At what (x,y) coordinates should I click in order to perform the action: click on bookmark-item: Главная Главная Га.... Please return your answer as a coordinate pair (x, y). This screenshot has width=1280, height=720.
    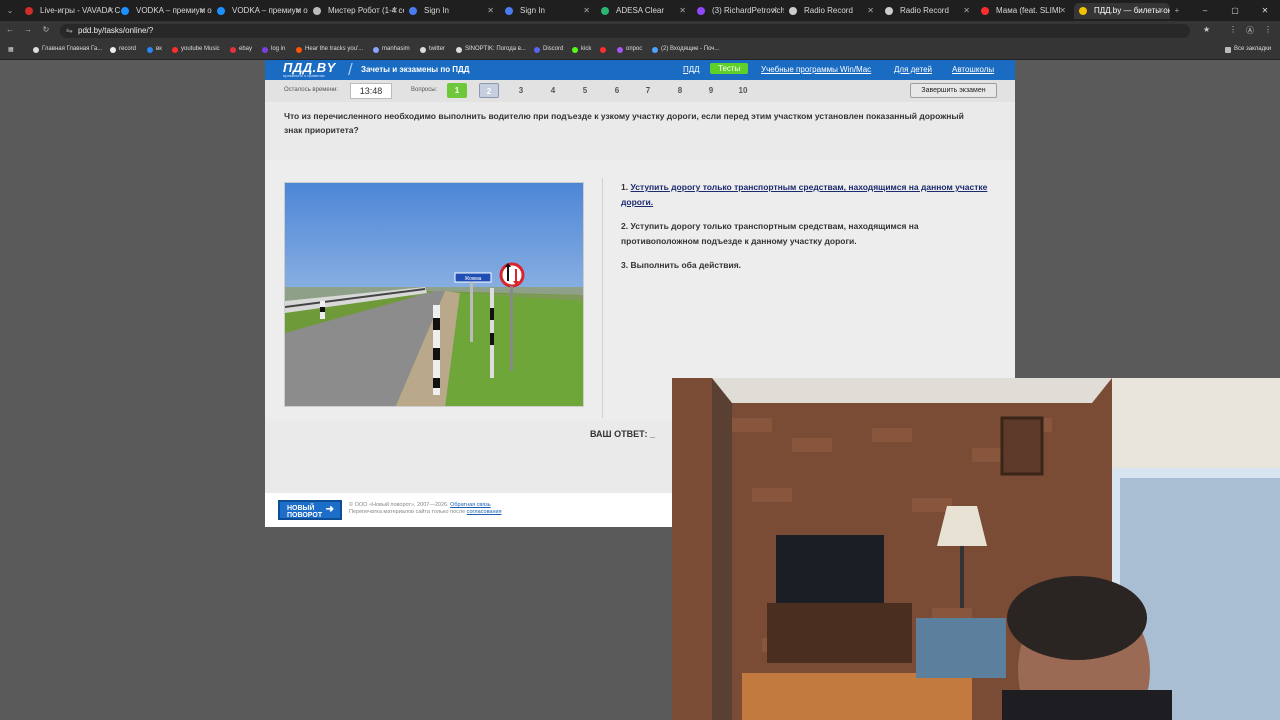
    Looking at the image, I should click on (67, 49).